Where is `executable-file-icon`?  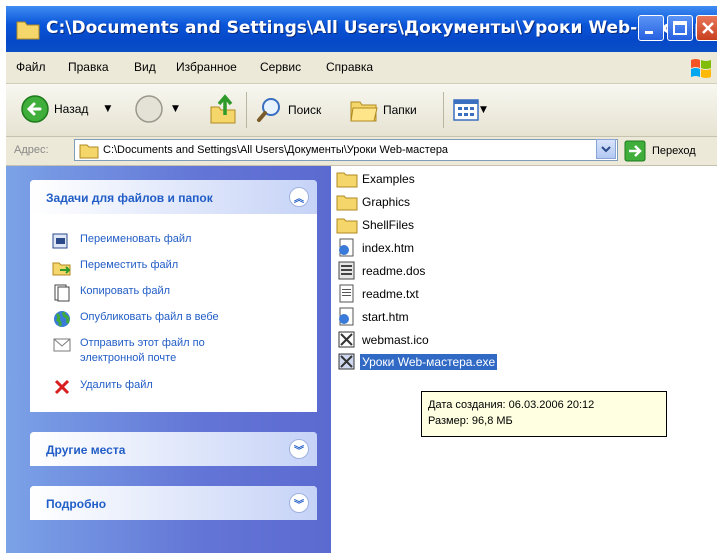 executable-file-icon is located at coordinates (346, 361).